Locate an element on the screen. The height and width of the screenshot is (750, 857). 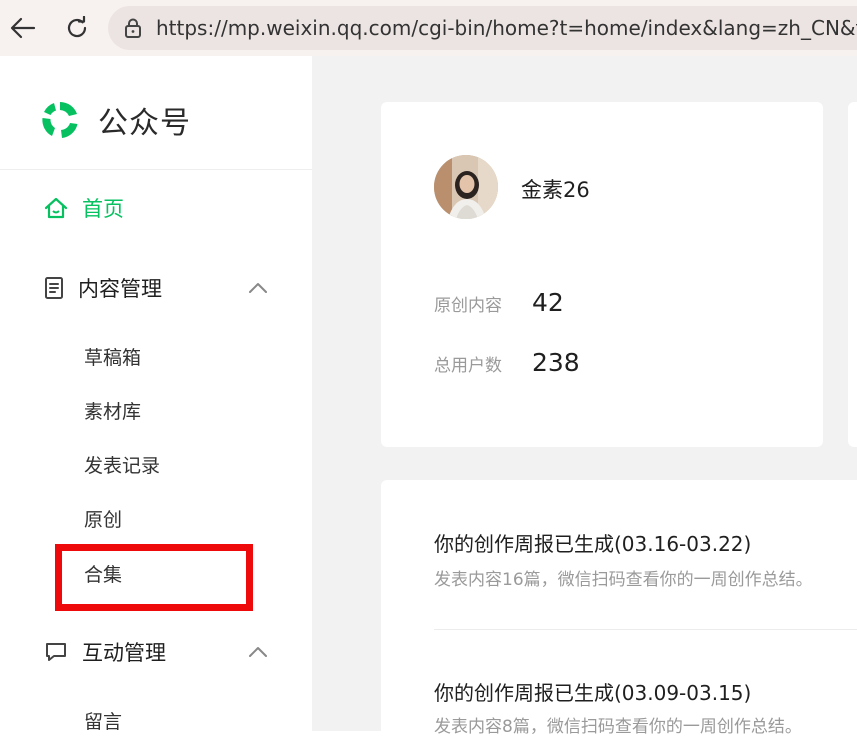
sidebar-item-content-management: 内容管理 is located at coordinates (103, 288).